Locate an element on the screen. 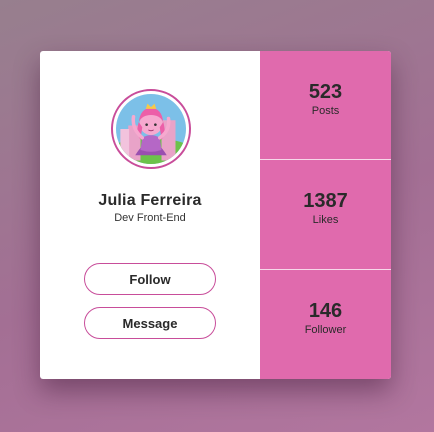 This screenshot has width=434, height=432. stat-label: Posts is located at coordinates (325, 111).